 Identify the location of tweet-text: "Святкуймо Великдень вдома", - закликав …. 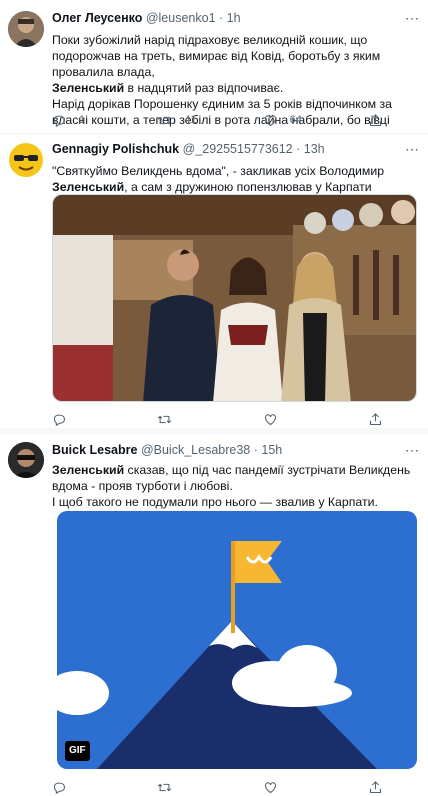
(234, 179).